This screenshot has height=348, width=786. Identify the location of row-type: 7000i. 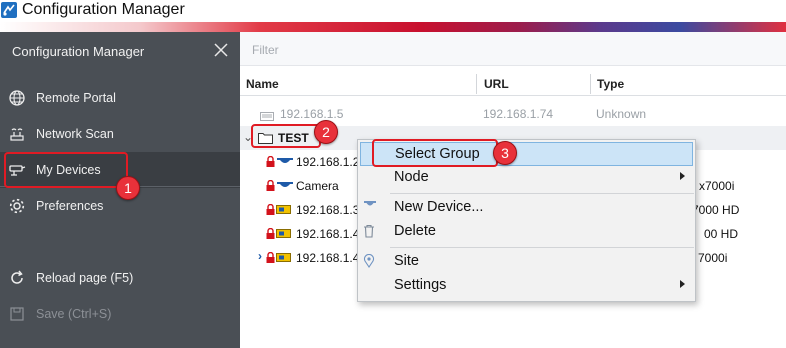
(713, 258).